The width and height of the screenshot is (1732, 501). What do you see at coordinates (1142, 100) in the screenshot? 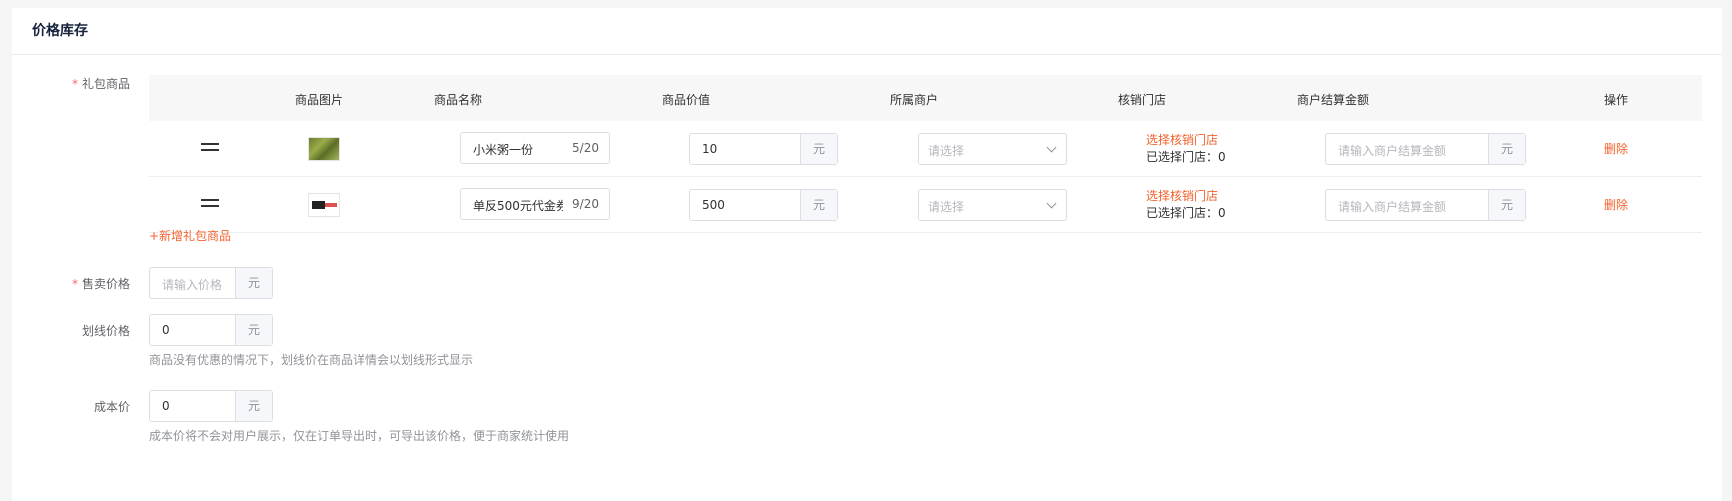
I see `col-store: 核销门店` at bounding box center [1142, 100].